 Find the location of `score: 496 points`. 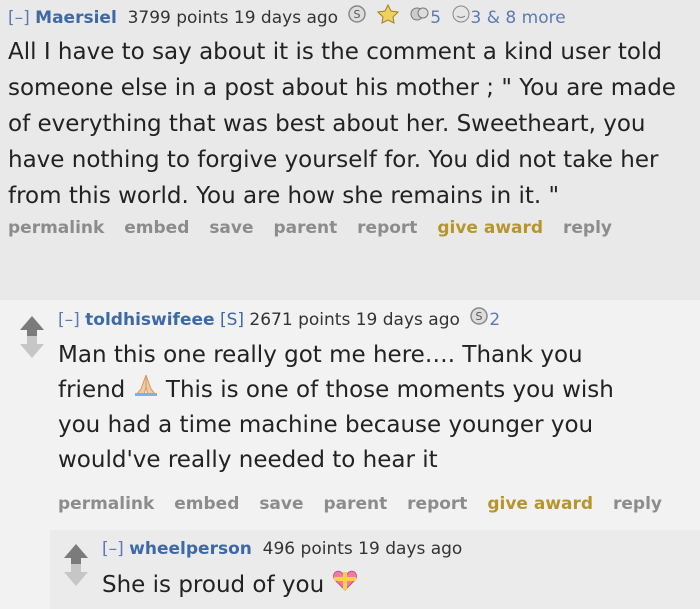

score: 496 points is located at coordinates (307, 549).